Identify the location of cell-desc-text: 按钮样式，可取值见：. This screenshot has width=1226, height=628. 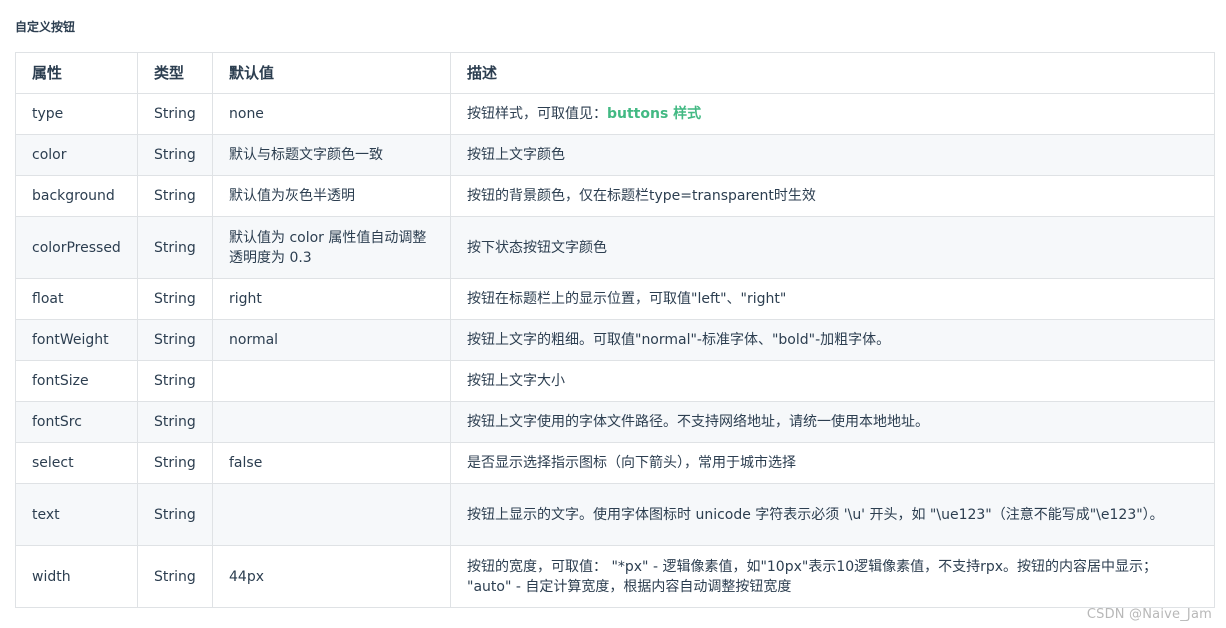
(537, 114).